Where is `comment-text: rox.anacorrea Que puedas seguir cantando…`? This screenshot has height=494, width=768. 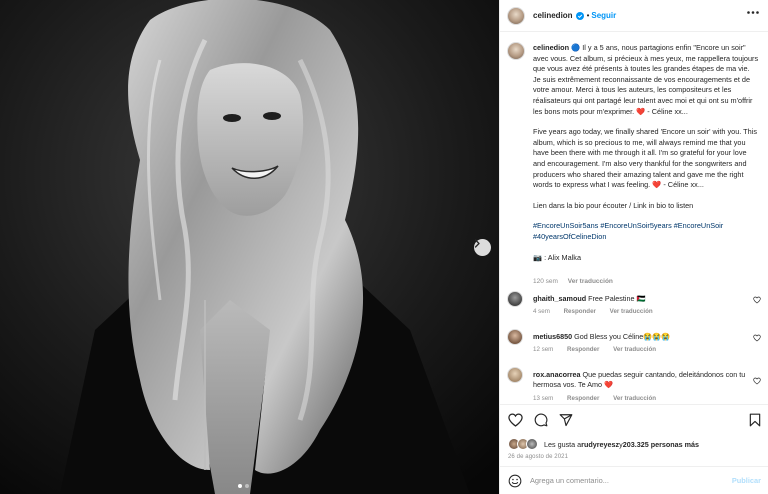 comment-text: rox.anacorrea Que puedas seguir cantando… is located at coordinates (640, 380).